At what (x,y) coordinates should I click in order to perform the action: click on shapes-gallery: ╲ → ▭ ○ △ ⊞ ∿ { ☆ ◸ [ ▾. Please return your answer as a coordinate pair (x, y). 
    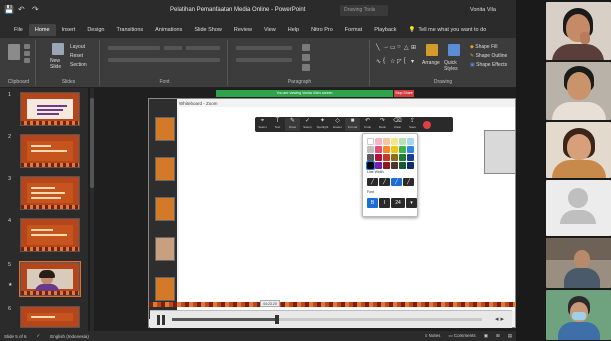
    Looking at the image, I should click on (398, 57).